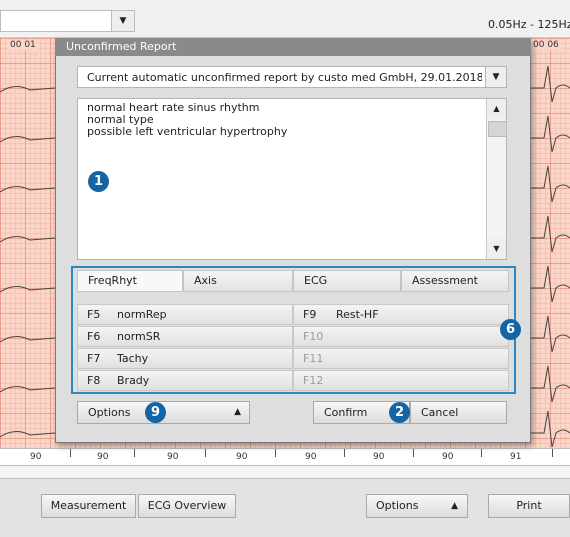 The image size is (570, 537). I want to click on report-line: possible left ventricular hypertrophy, so click(187, 131).